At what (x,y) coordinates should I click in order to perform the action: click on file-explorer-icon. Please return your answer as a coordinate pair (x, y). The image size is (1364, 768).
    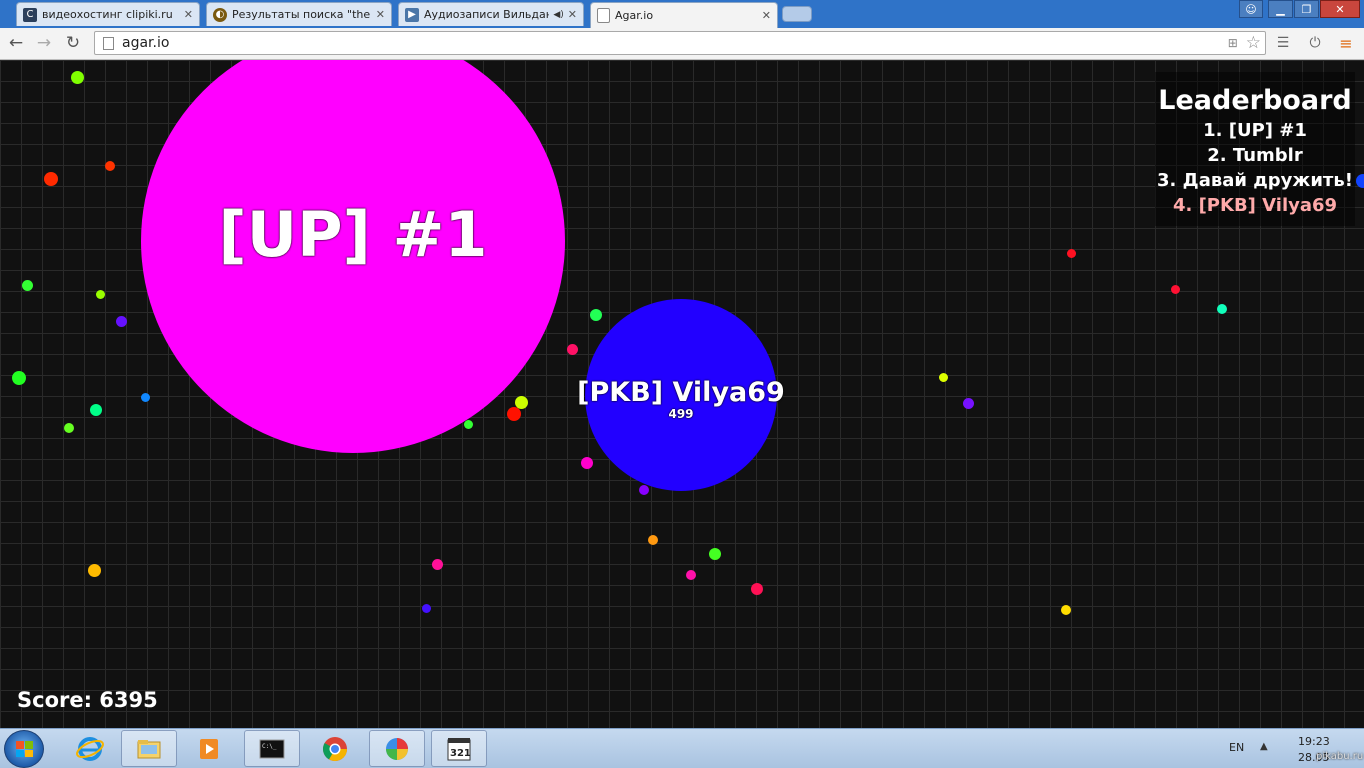
    Looking at the image, I should click on (149, 748).